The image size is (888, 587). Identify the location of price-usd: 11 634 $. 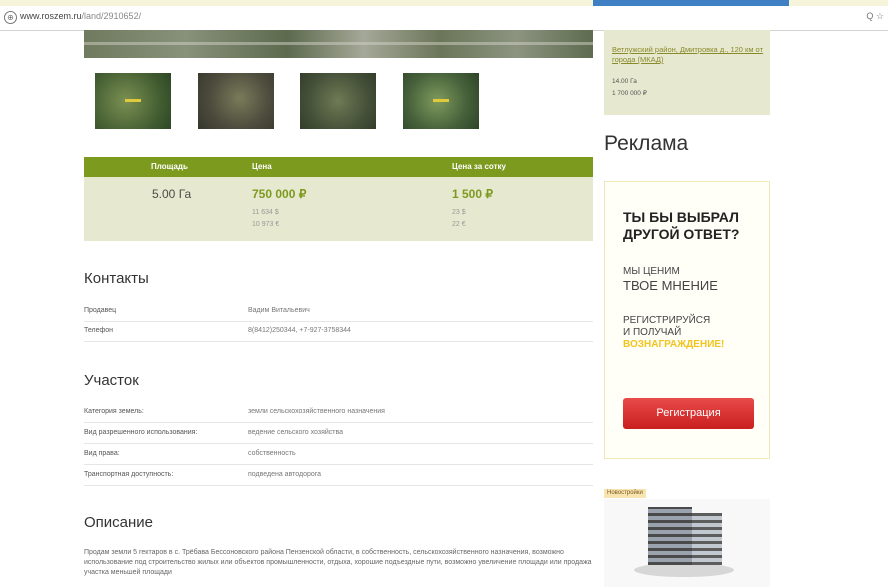
(265, 212).